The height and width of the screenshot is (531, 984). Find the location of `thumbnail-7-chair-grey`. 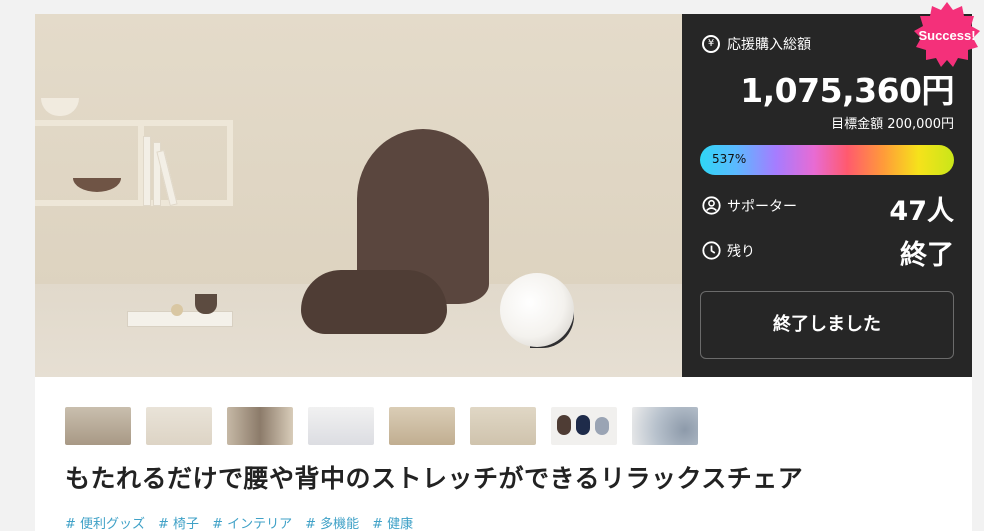

thumbnail-7-chair-grey is located at coordinates (602, 426).